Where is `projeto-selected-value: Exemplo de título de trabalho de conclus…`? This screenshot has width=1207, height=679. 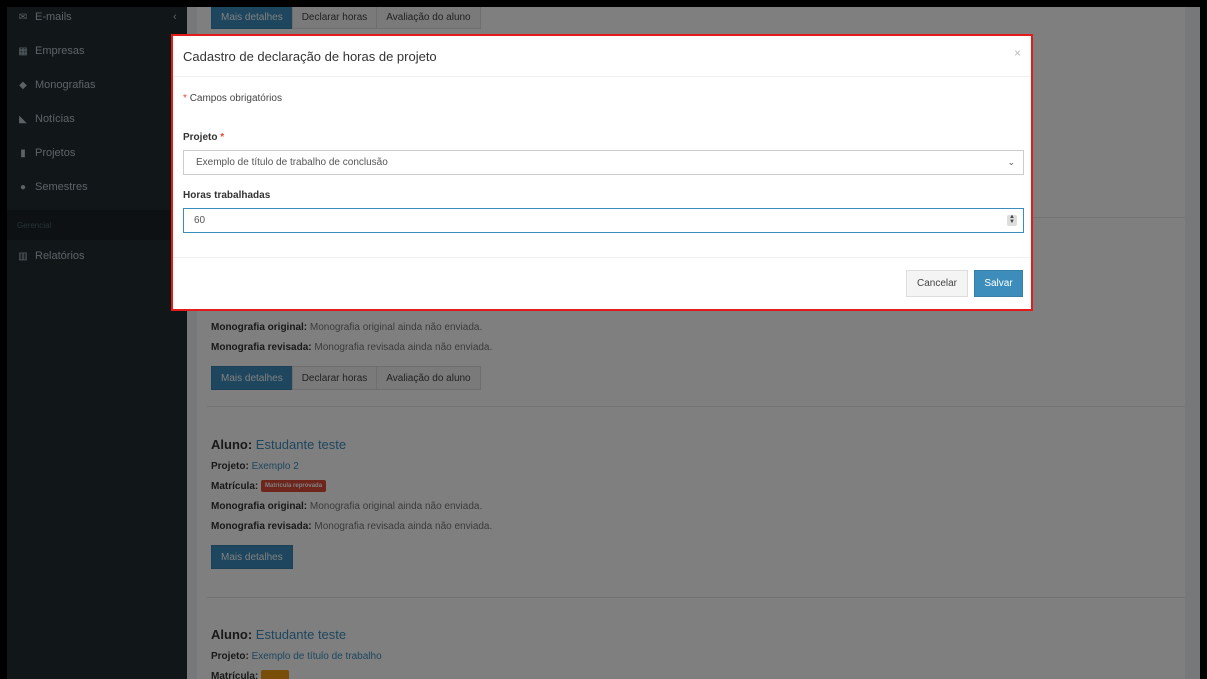 projeto-selected-value: Exemplo de título de trabalho de conclus… is located at coordinates (292, 162).